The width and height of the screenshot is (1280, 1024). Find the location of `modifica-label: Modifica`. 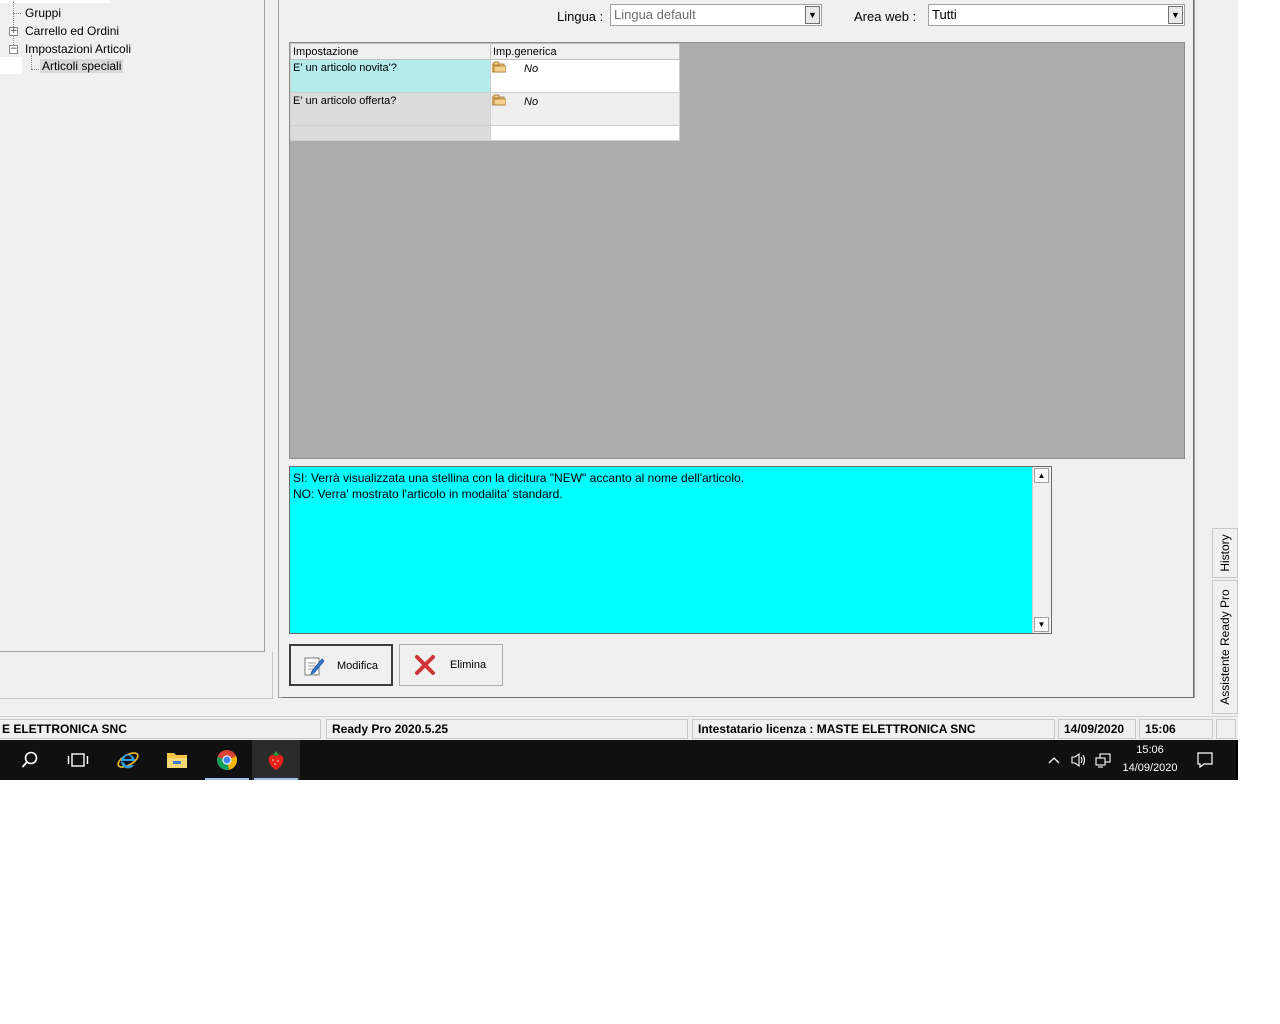

modifica-label: Modifica is located at coordinates (357, 666).